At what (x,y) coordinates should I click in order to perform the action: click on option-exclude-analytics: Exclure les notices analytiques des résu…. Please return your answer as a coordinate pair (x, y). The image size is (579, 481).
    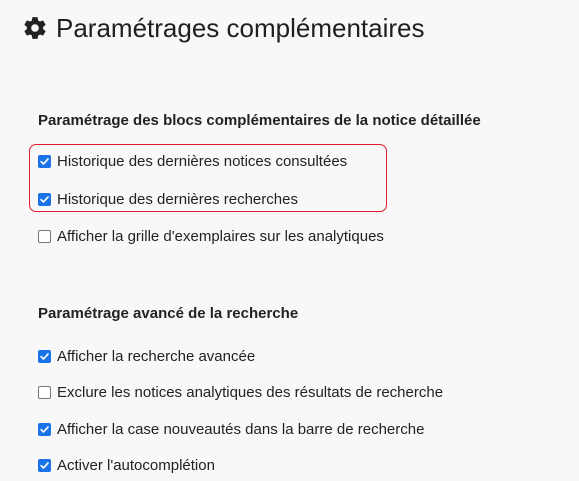
    Looking at the image, I should click on (240, 392).